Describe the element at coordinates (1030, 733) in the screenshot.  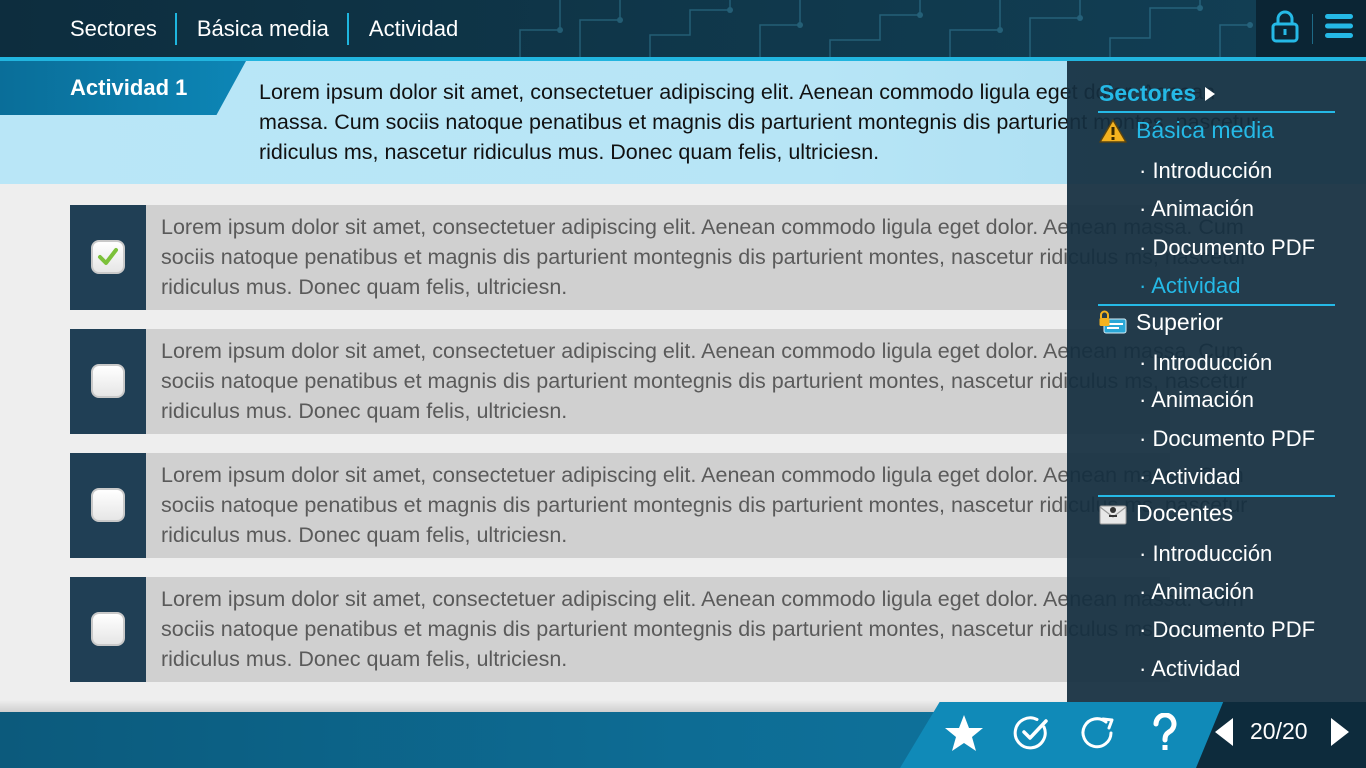
I see `check-circle-icon` at that location.